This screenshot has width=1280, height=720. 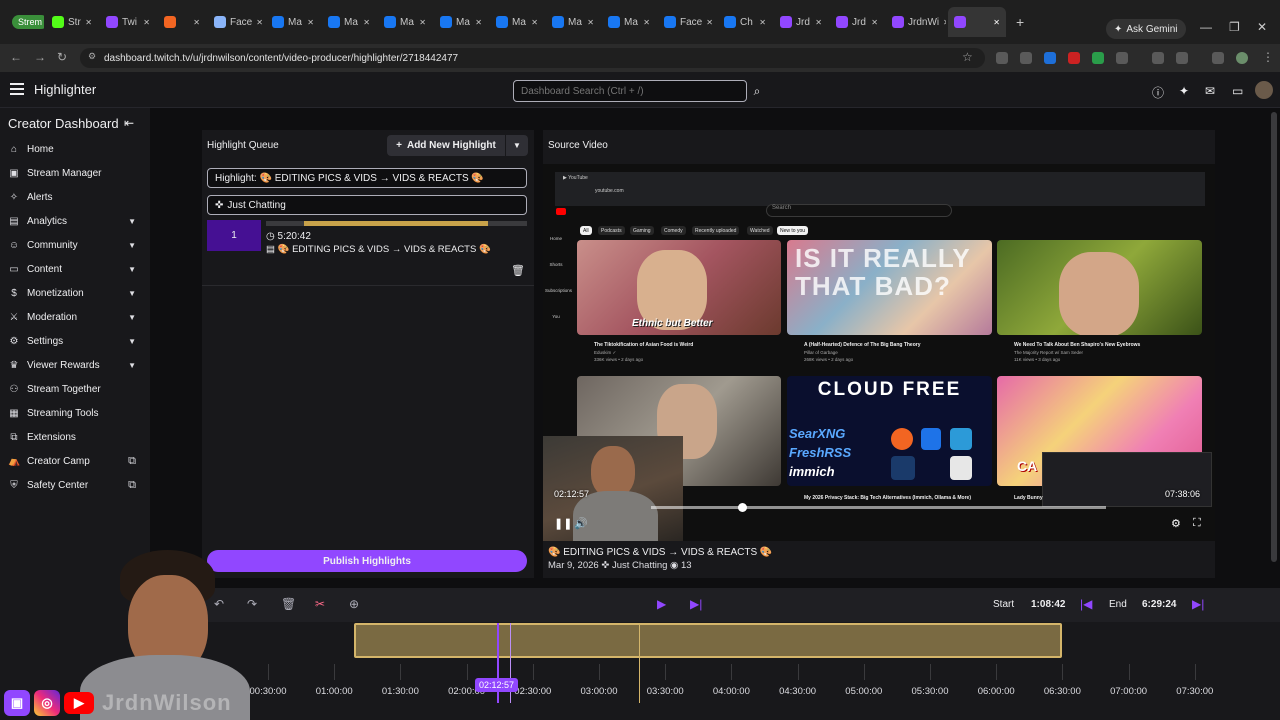 I want to click on sidebar-item-community: ☺ Community ▼, so click(x=74, y=245).